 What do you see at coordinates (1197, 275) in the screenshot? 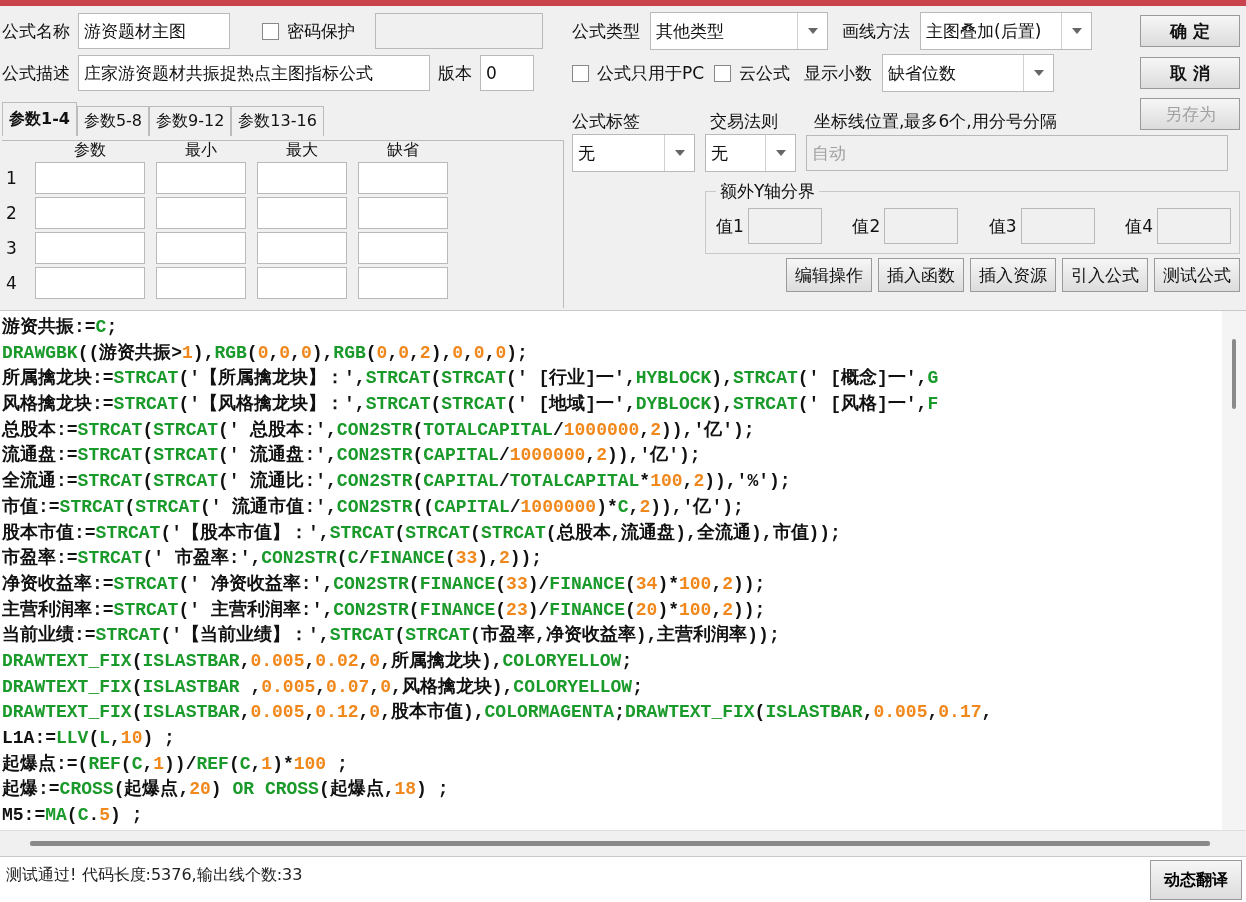
I see `action-button: 测试公式` at bounding box center [1197, 275].